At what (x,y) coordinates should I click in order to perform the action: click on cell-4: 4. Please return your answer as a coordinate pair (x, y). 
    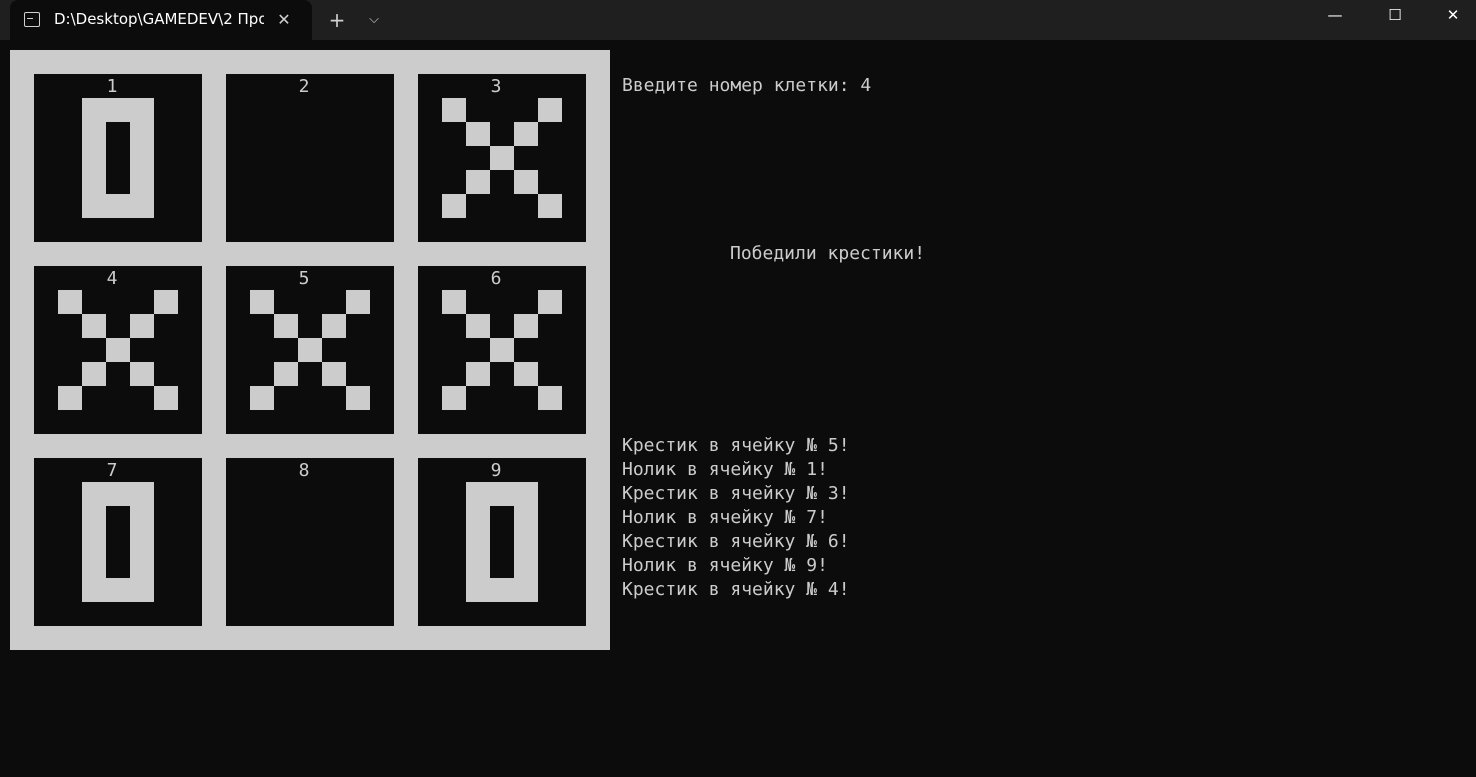
    Looking at the image, I should click on (118, 350).